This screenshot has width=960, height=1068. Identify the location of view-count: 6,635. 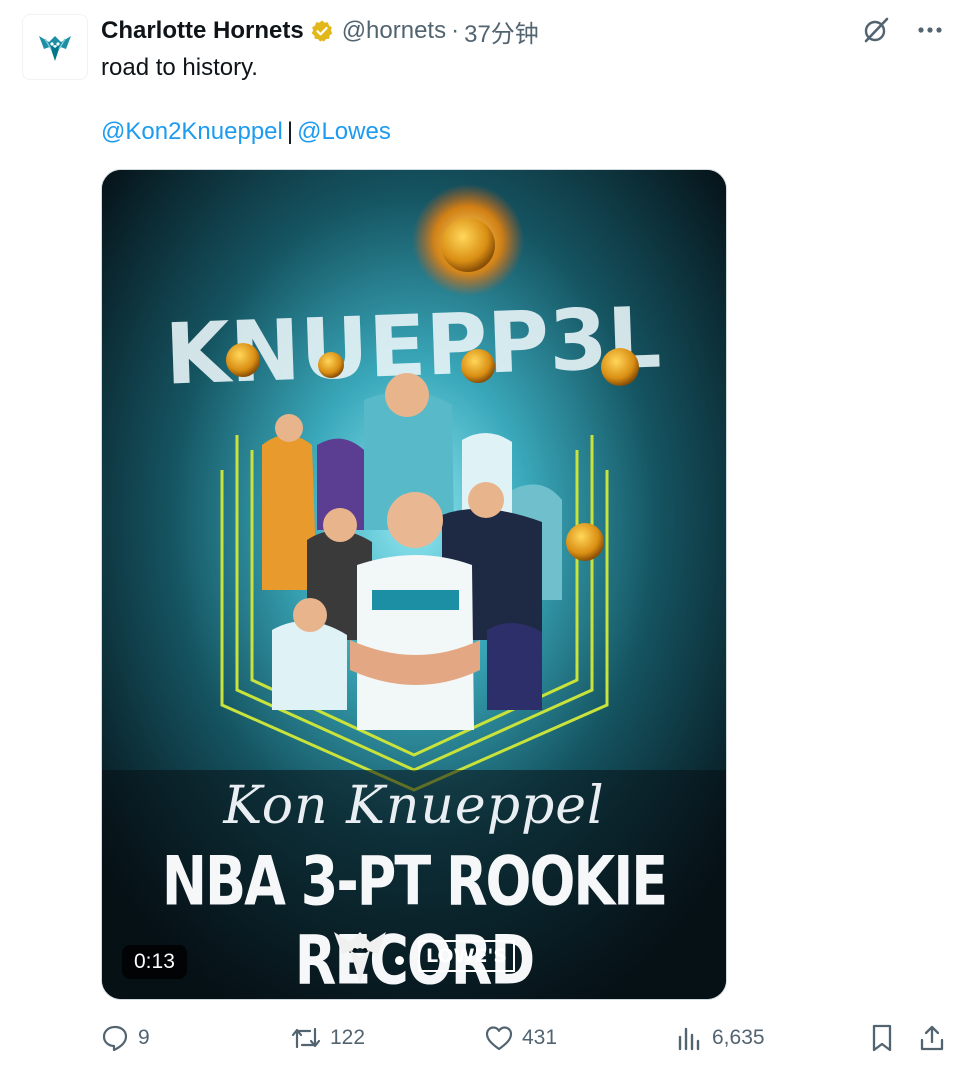
(738, 1037).